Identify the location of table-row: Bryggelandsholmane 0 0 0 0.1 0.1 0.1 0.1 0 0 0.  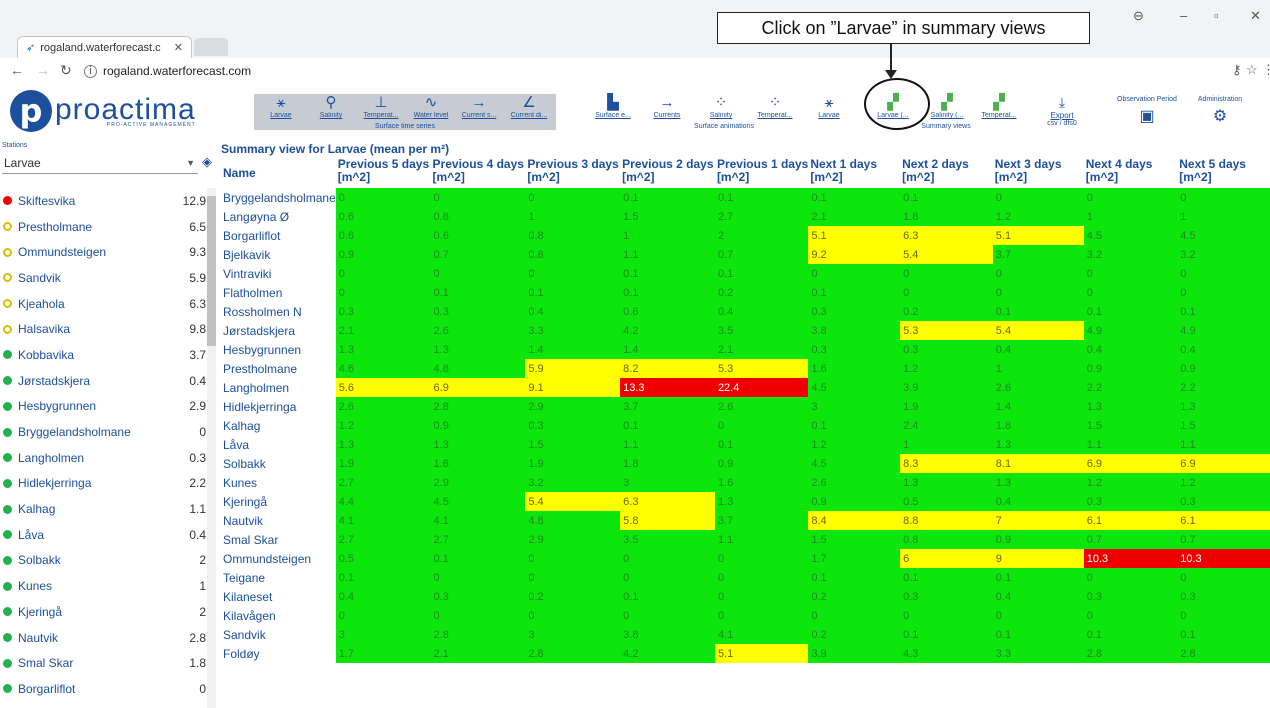
(745, 197).